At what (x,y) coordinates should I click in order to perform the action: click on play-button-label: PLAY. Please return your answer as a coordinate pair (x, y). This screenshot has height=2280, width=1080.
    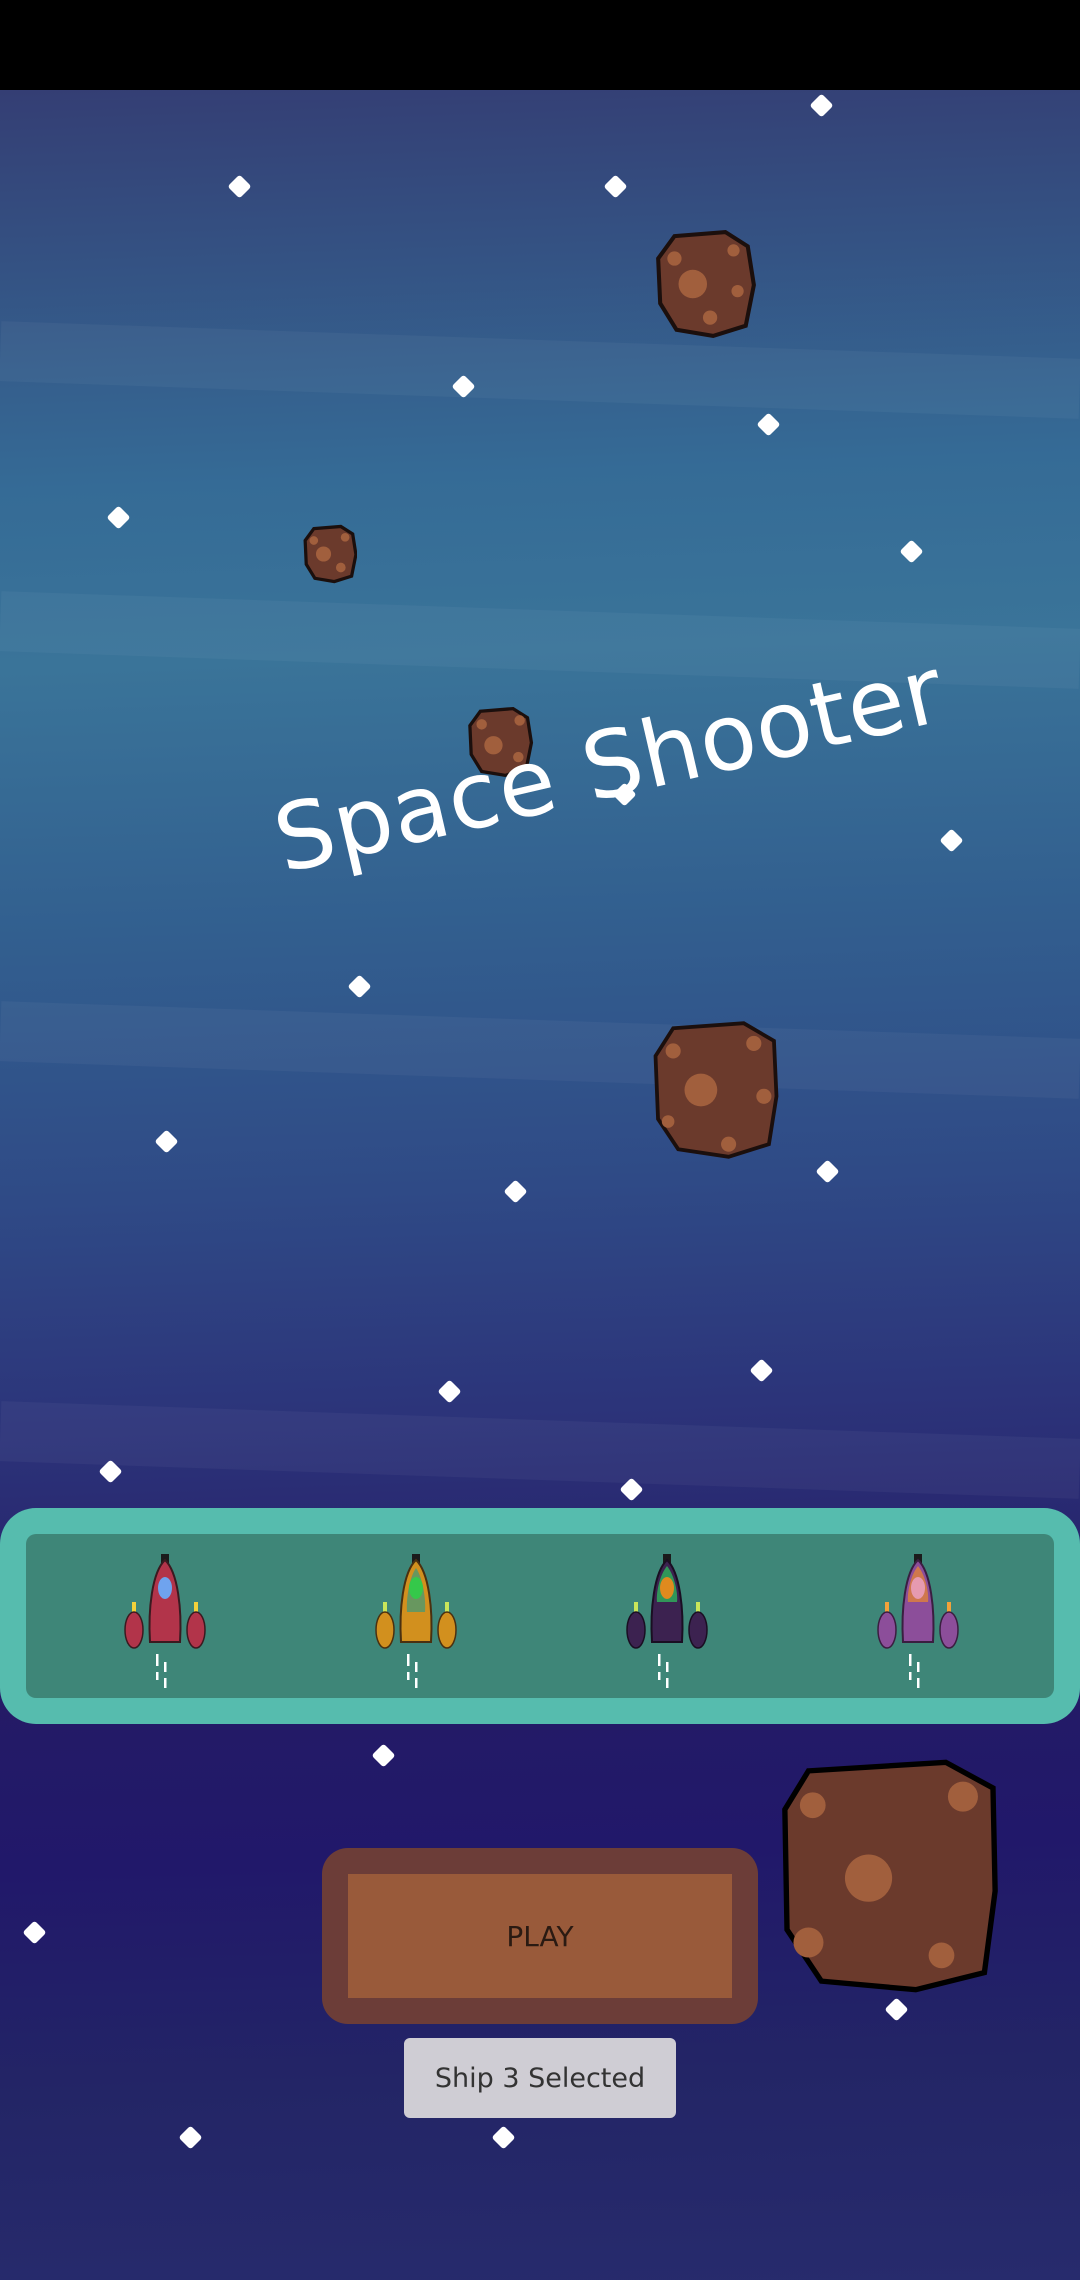
    Looking at the image, I should click on (540, 1936).